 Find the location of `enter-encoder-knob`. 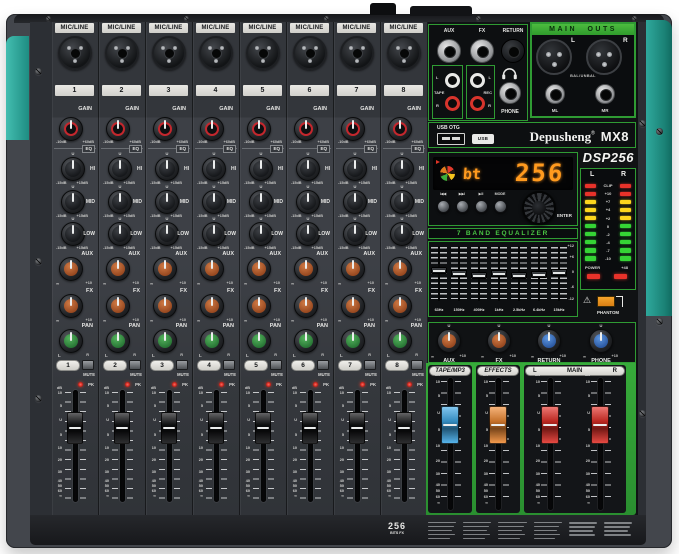

enter-encoder-knob is located at coordinates (539, 208).